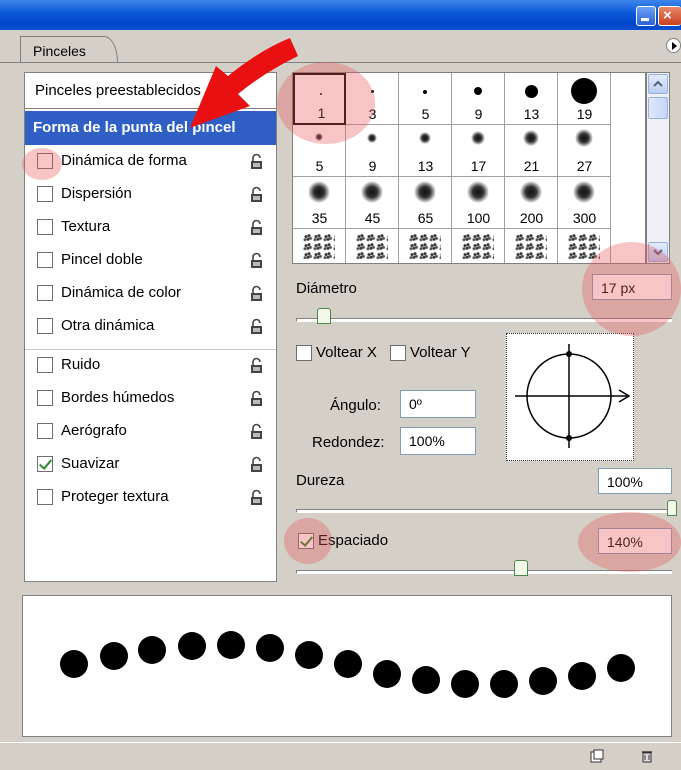 This screenshot has height=770, width=681. I want to click on brush-size-label: 100, so click(478, 218).